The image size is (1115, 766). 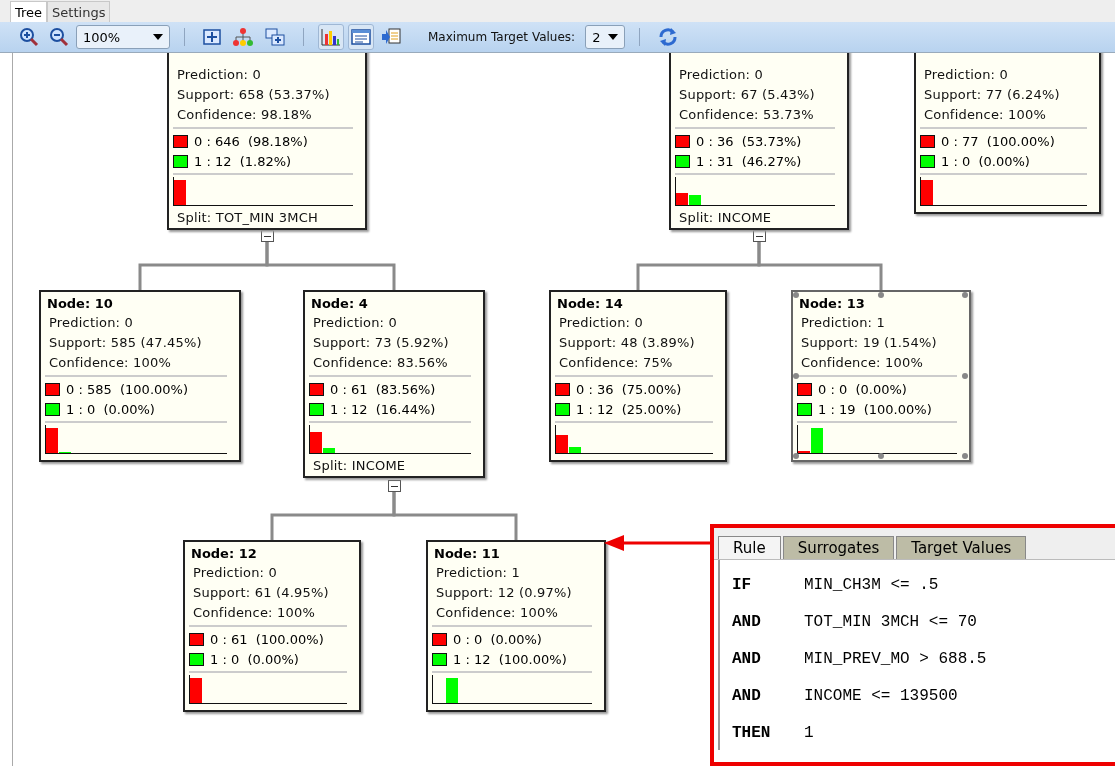 I want to click on confidence-text: Confidence: 53.73%, so click(x=746, y=115).